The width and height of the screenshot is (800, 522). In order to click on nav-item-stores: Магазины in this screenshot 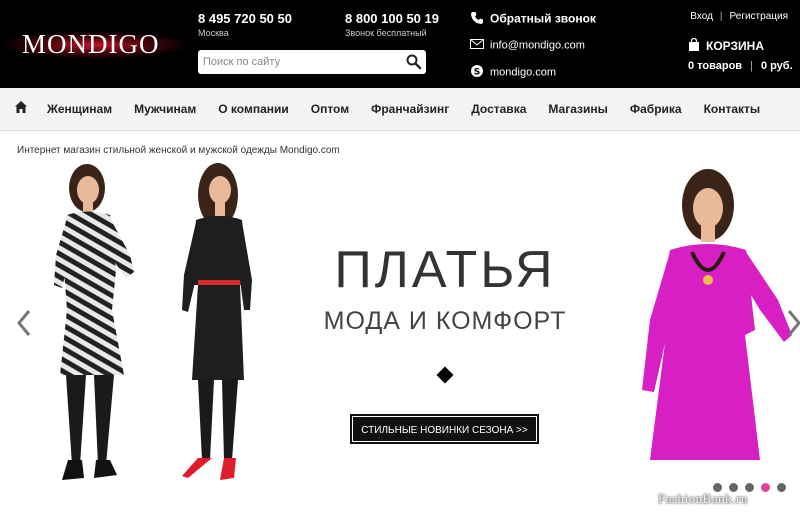, I will do `click(577, 109)`.